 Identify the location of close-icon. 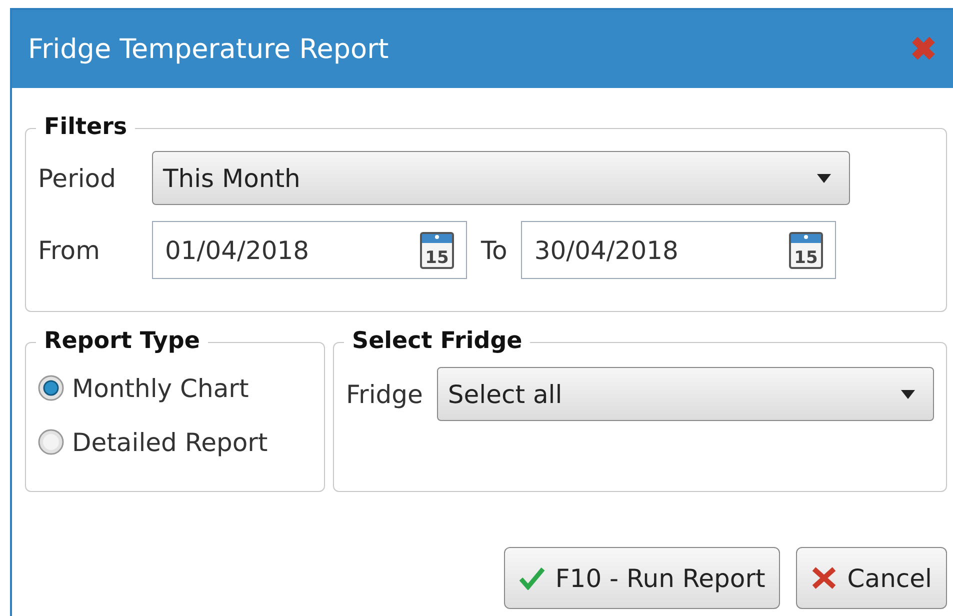
(824, 578).